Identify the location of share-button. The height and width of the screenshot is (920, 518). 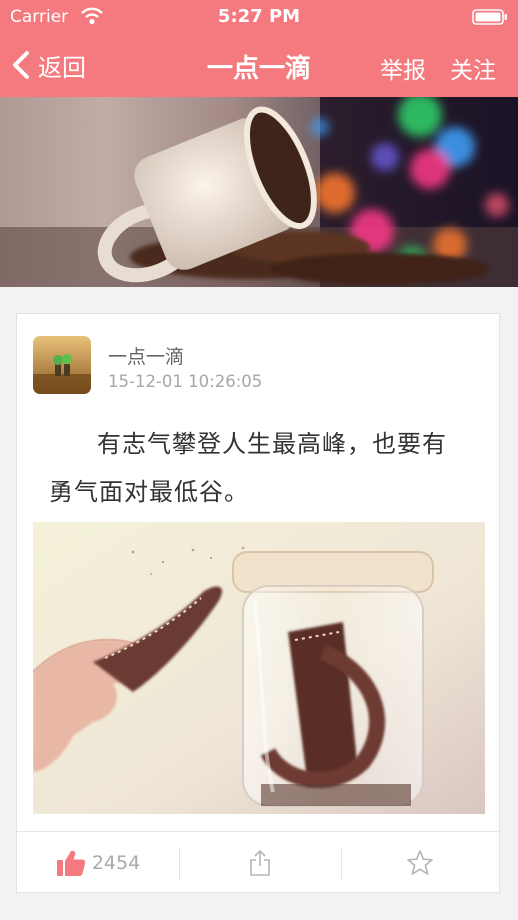
(260, 862).